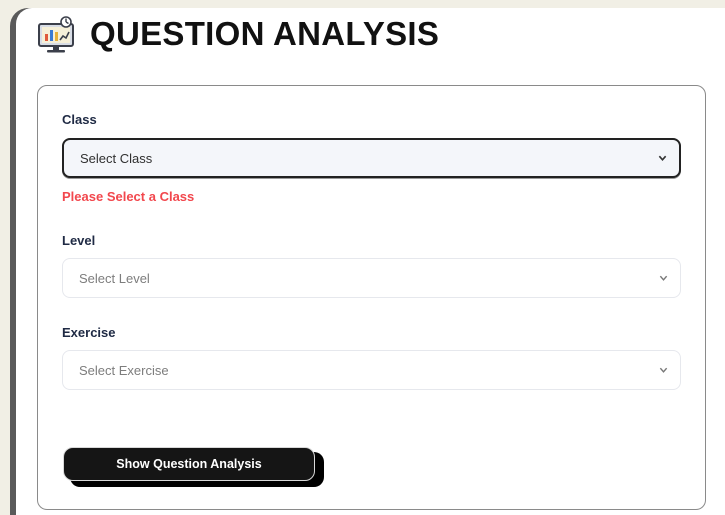  I want to click on analytics-monitor-icon, so click(56, 34).